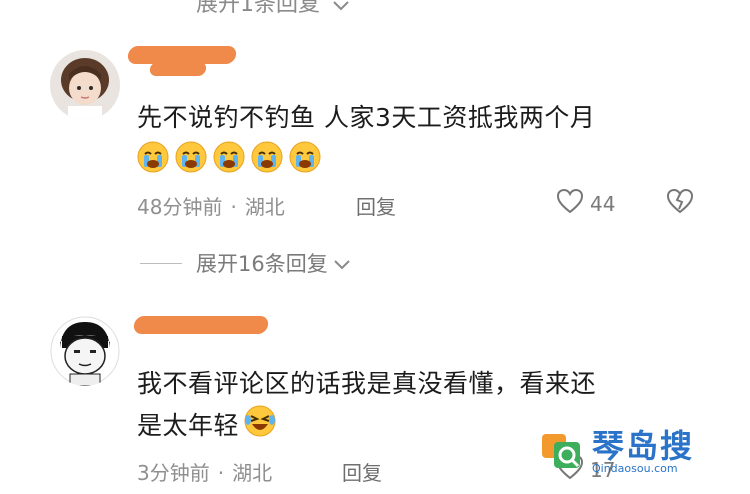 The width and height of the screenshot is (750, 494). I want to click on expand-replies-label: 展开16条回复, so click(262, 264).